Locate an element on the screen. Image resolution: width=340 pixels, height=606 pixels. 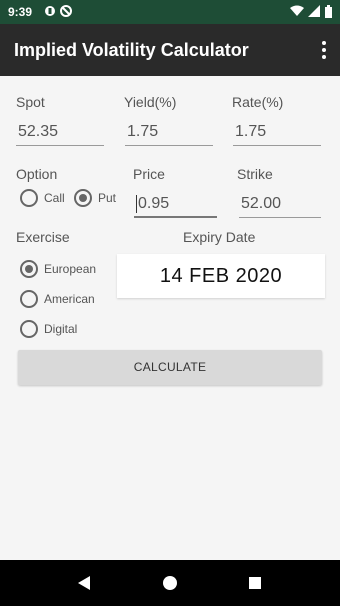
call-radio-label: Call is located at coordinates (54, 198).